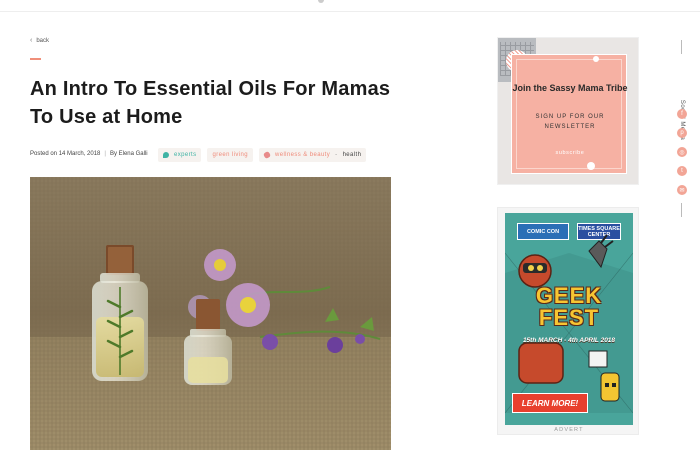 The image size is (700, 450). I want to click on tag-wellness-health: wellness & beauty - health, so click(312, 155).